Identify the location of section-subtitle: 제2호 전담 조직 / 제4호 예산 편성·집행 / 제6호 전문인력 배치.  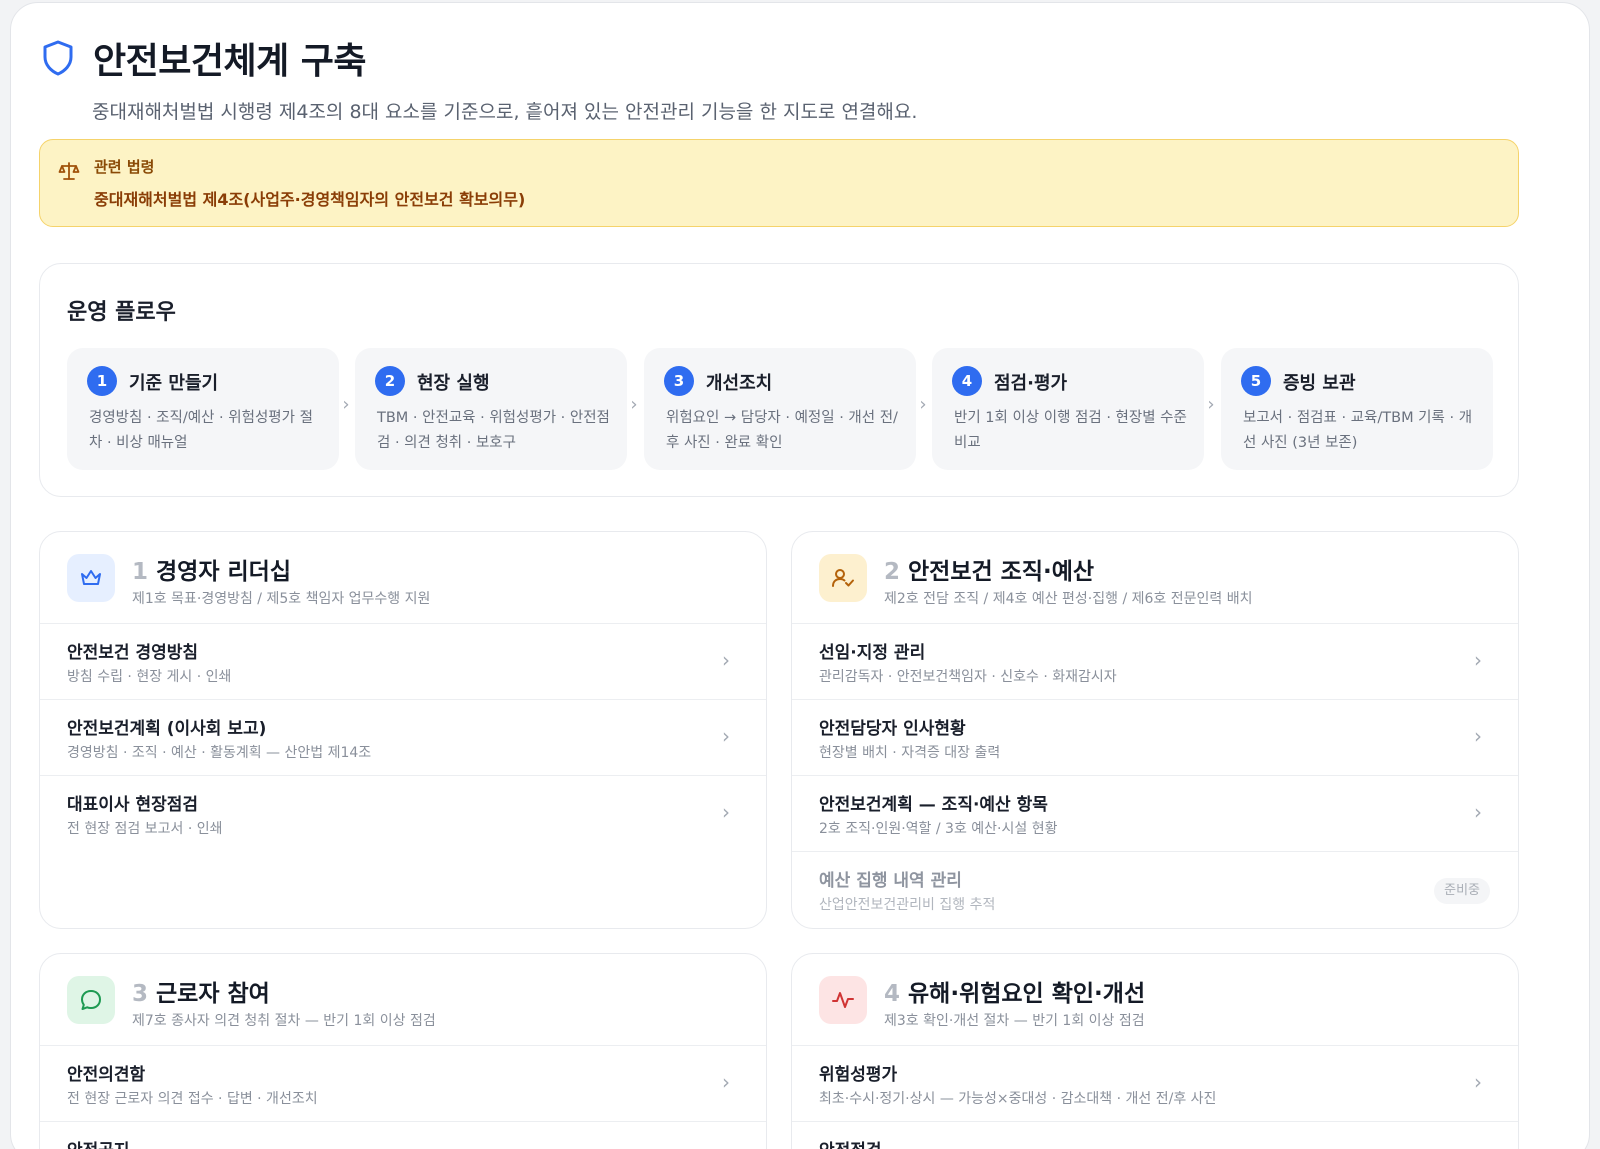
(1068, 599).